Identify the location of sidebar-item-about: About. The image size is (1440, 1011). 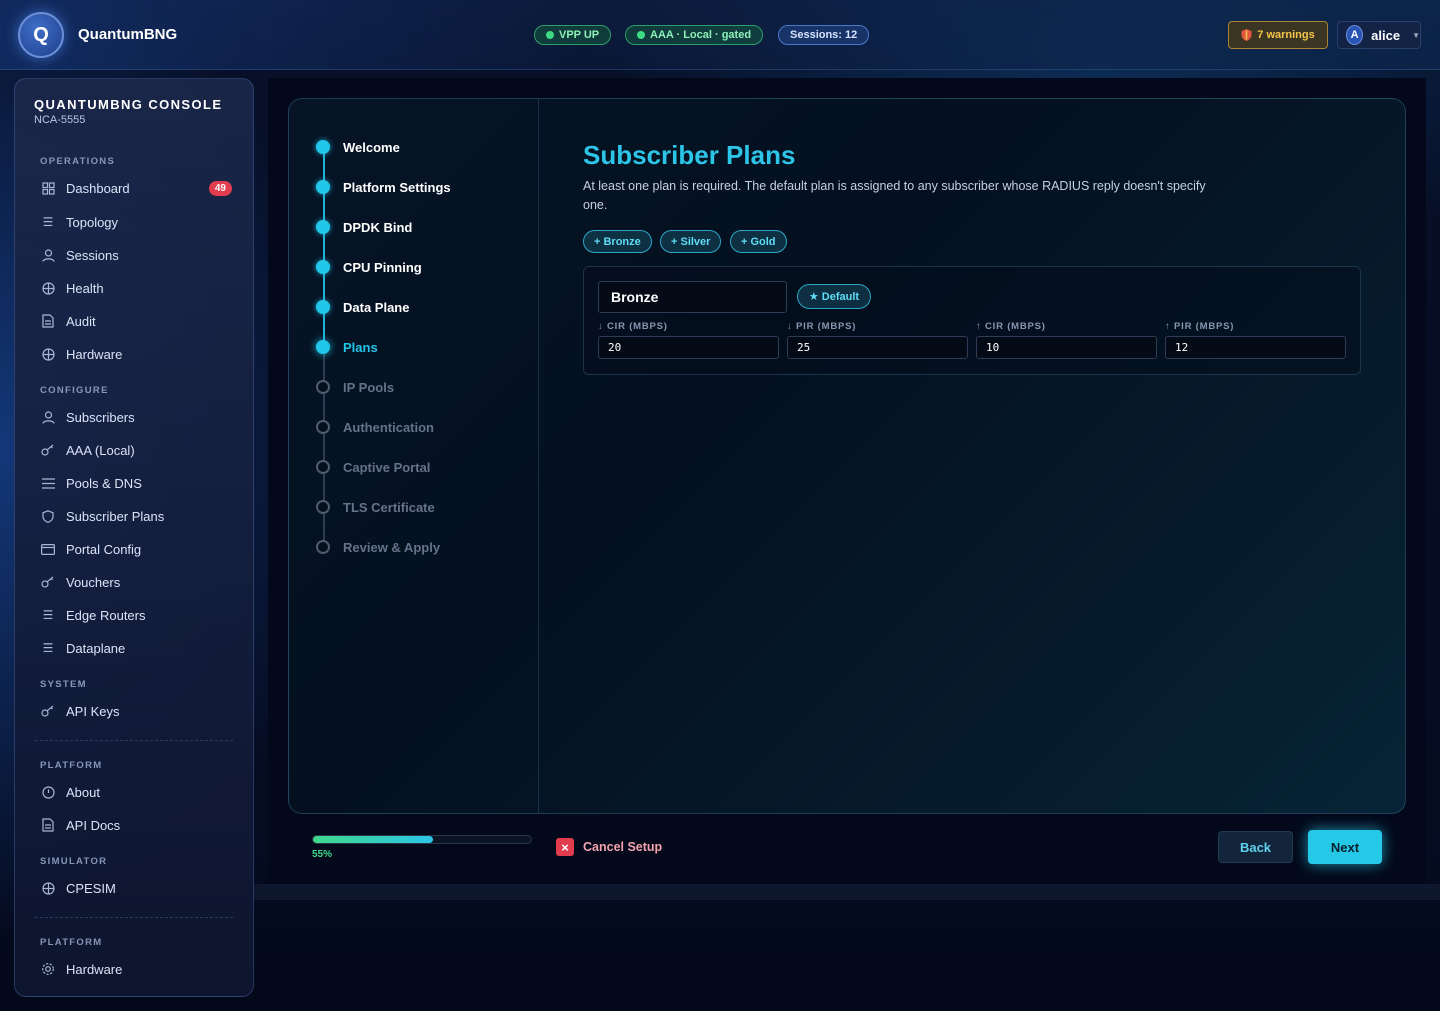
(136, 792).